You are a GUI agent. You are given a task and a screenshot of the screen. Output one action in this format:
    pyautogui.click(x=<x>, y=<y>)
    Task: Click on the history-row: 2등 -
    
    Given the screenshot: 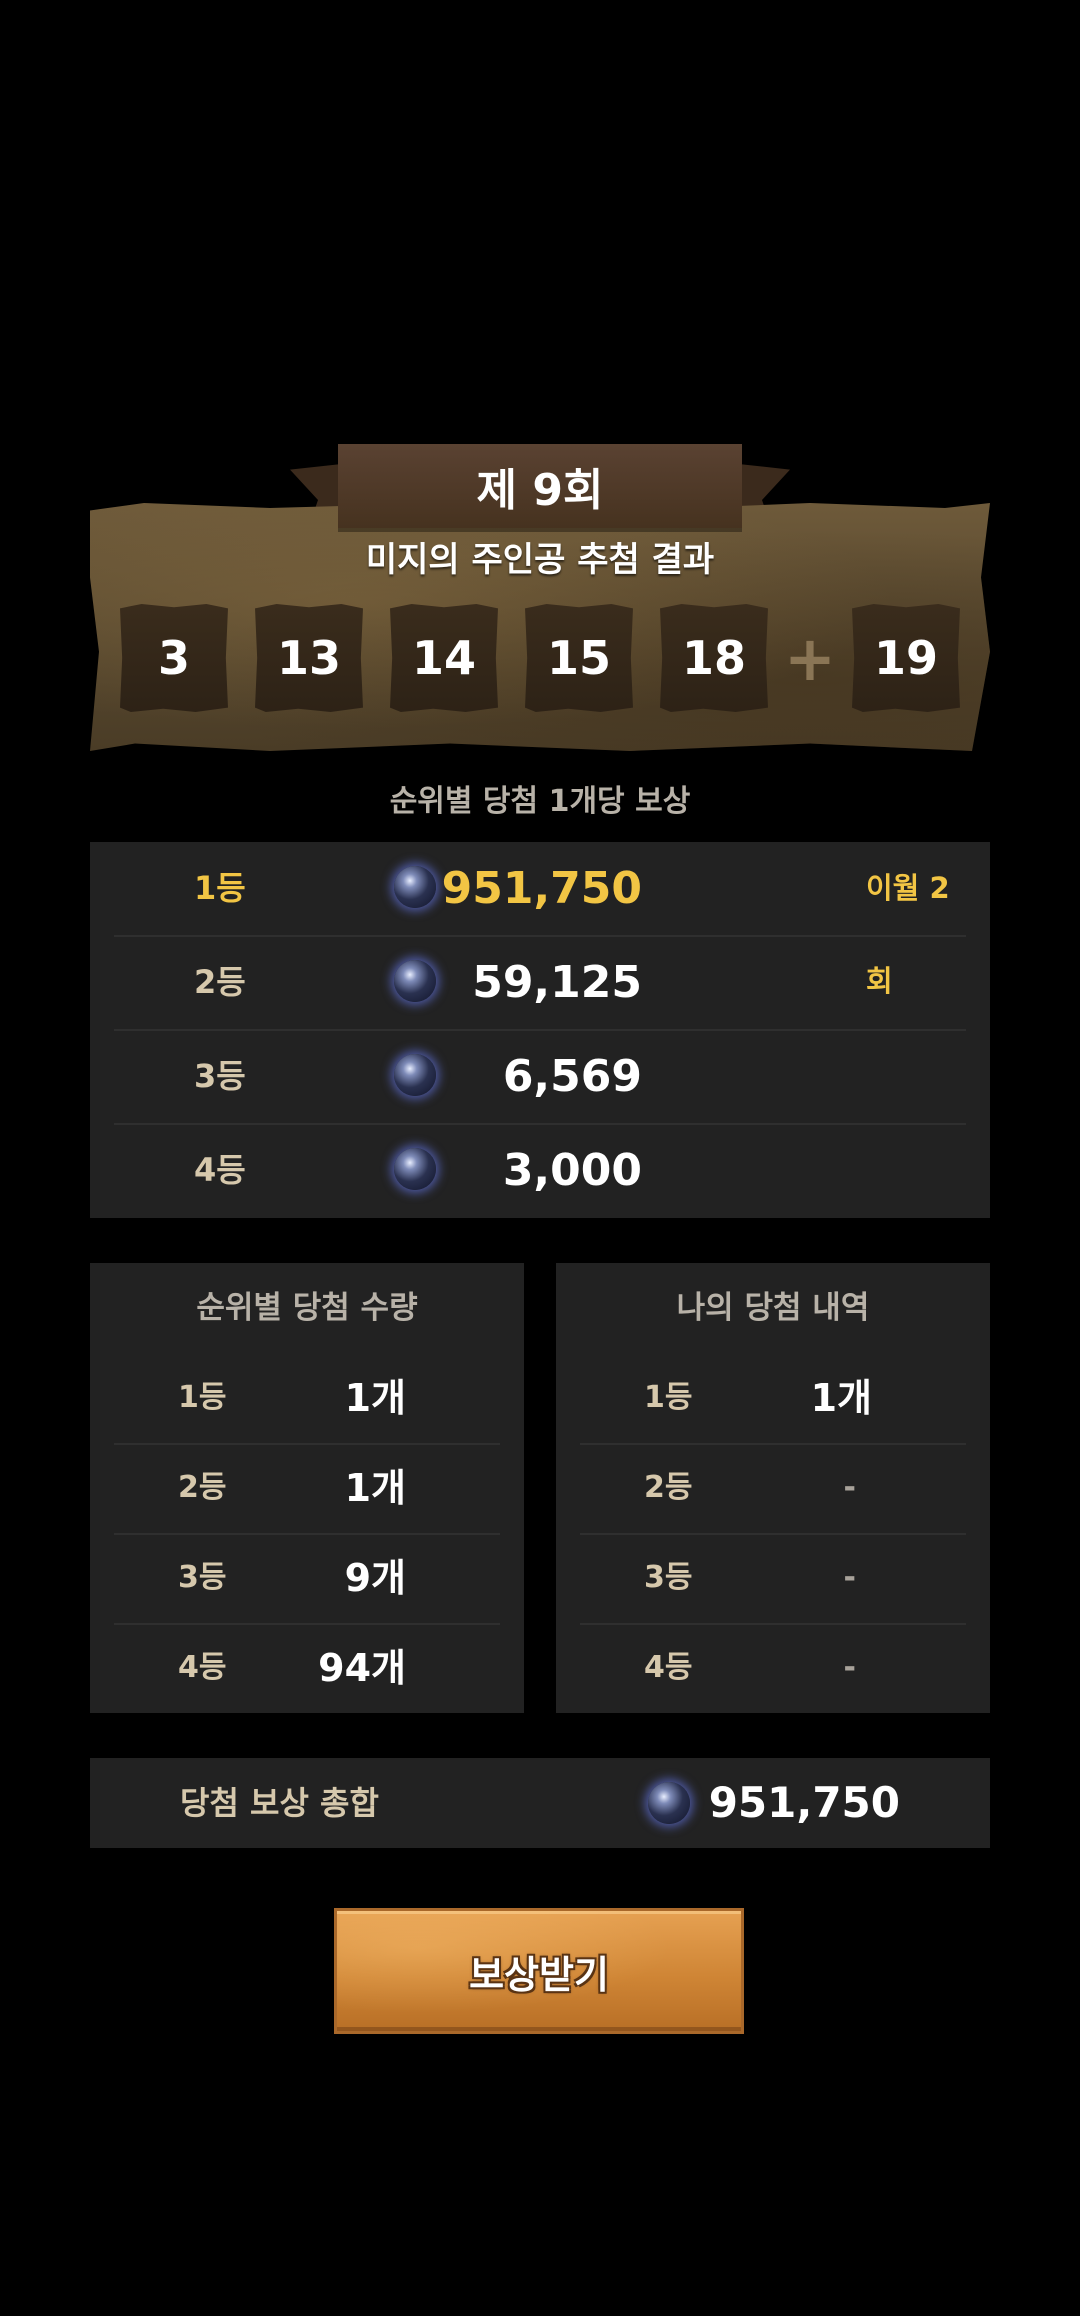 What is the action you would take?
    pyautogui.click(x=773, y=1489)
    